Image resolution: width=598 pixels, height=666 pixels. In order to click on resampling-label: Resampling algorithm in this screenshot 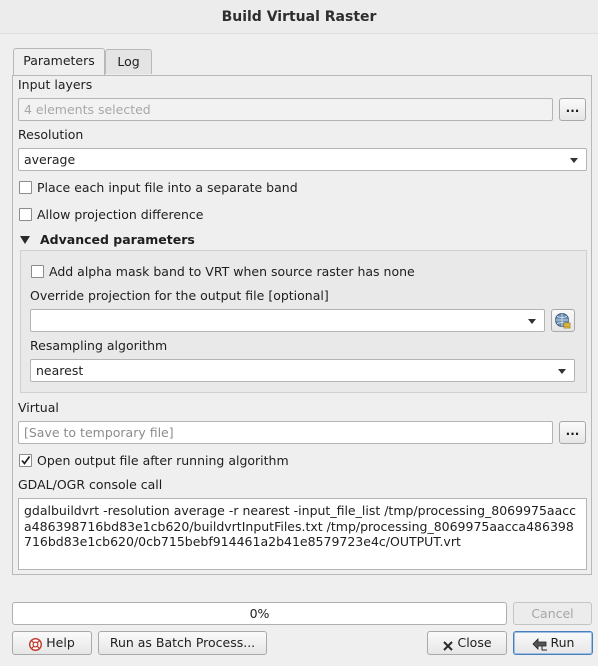, I will do `click(99, 345)`.